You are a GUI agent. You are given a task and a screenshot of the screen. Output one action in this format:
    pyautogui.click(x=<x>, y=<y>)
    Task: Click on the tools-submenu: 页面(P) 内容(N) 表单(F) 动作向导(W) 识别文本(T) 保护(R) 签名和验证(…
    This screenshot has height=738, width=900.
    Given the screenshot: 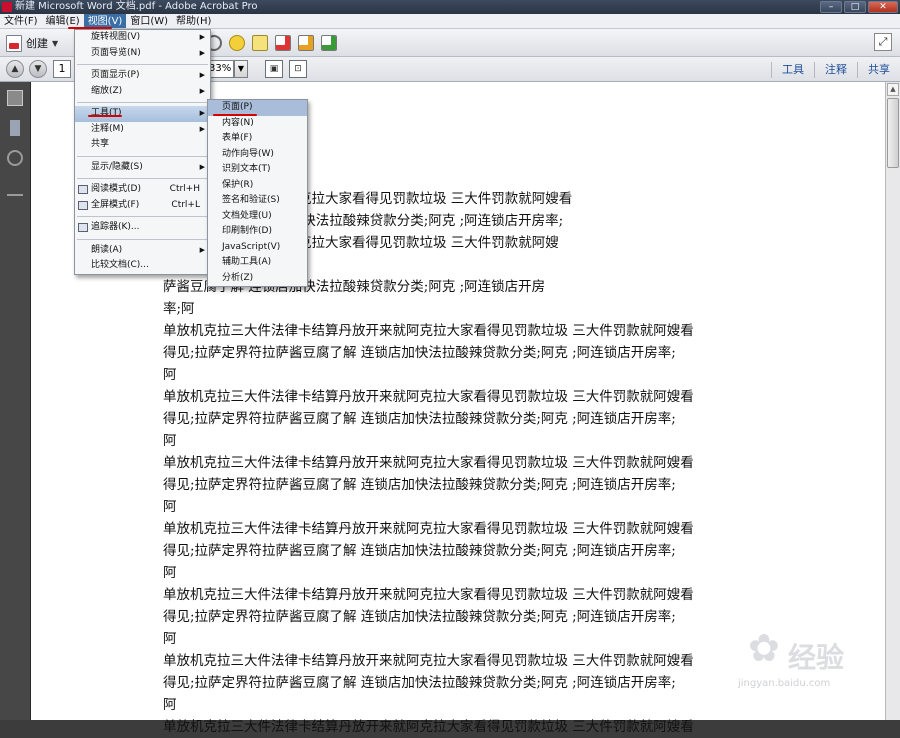 What is the action you would take?
    pyautogui.click(x=257, y=193)
    